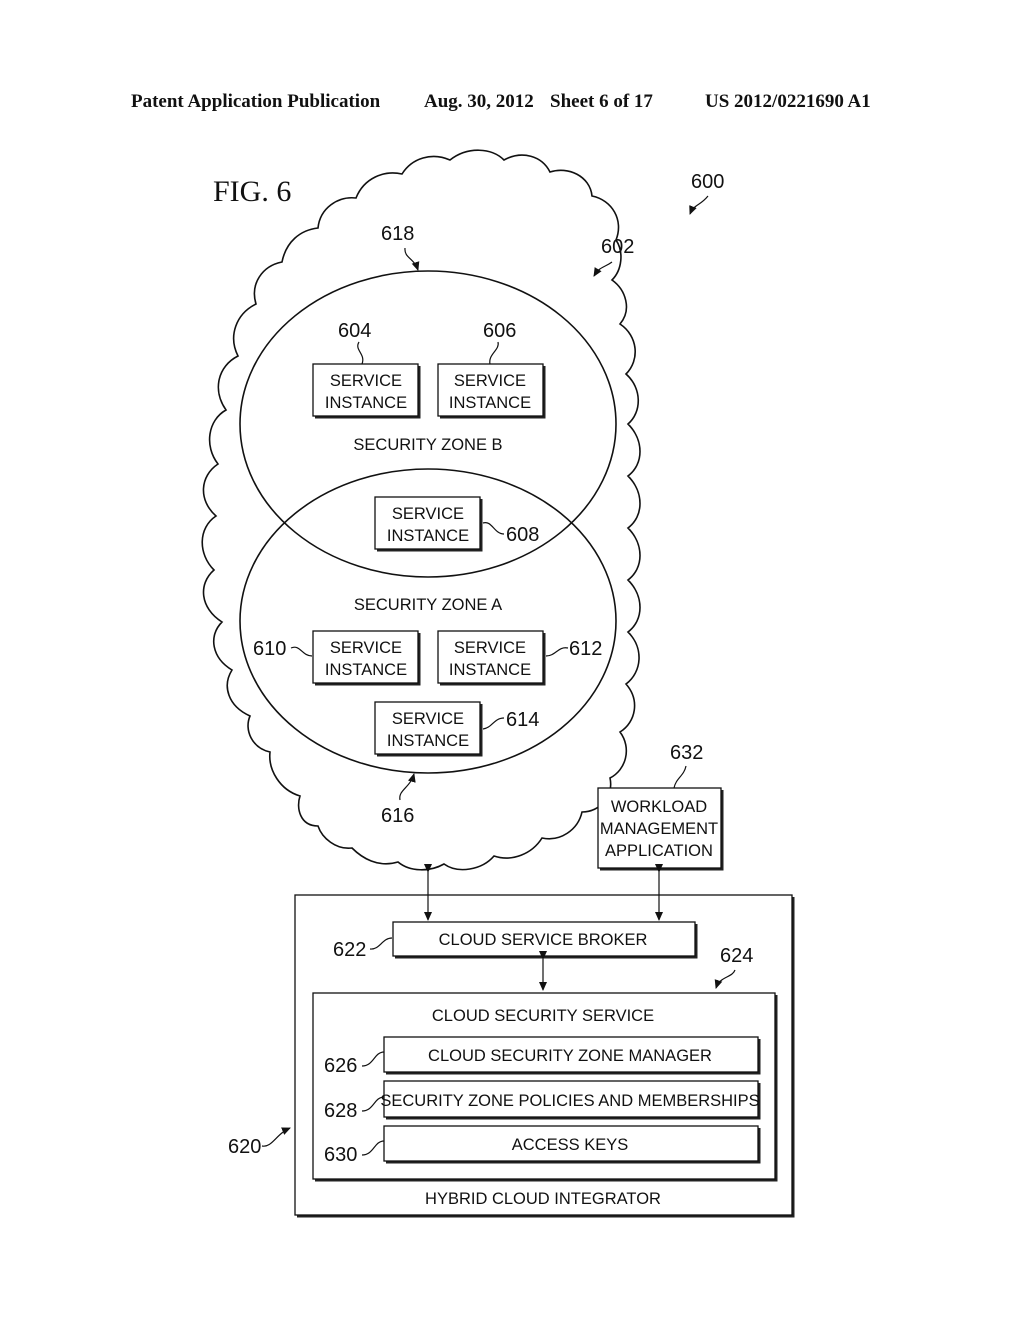  What do you see at coordinates (585, 649) in the screenshot?
I see `instance-ref-612: 612` at bounding box center [585, 649].